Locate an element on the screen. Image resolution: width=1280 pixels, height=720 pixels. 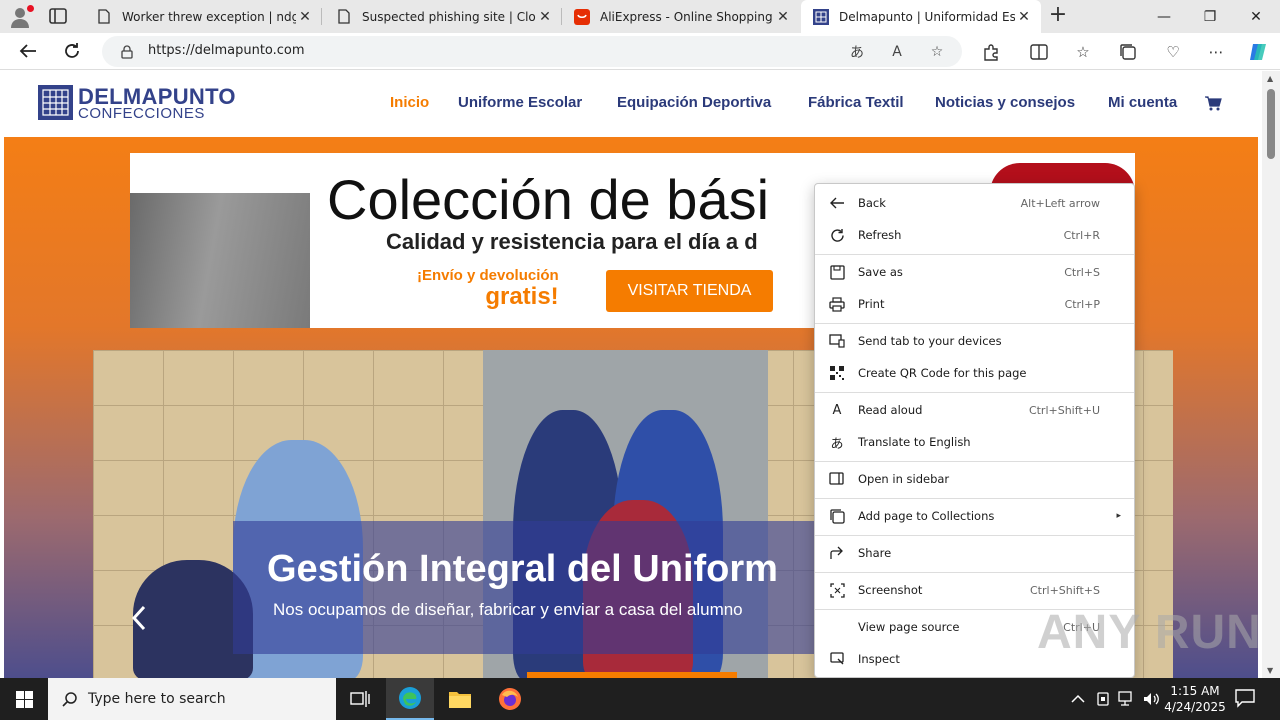
nav-fabrica-textil: Fábrica Textil is located at coordinates (856, 102).